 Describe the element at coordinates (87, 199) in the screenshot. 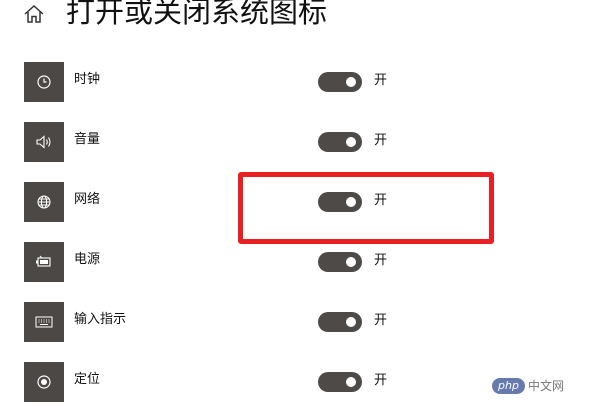

I see `setting-label: 网络` at that location.